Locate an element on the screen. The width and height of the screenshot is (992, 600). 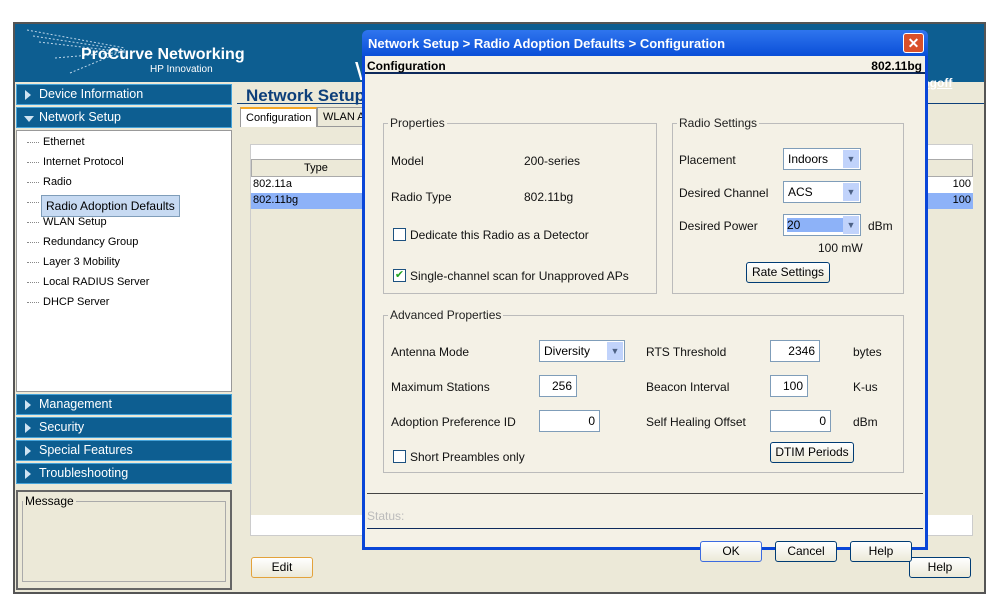
channel-select: ACS ▼ is located at coordinates (822, 192).